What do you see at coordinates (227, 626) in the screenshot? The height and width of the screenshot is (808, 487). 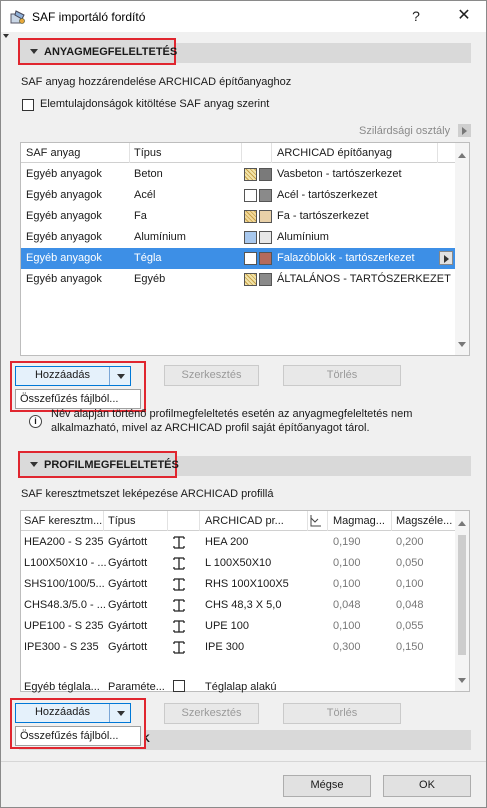 I see `archicad-profile-cell: UPE 100` at bounding box center [227, 626].